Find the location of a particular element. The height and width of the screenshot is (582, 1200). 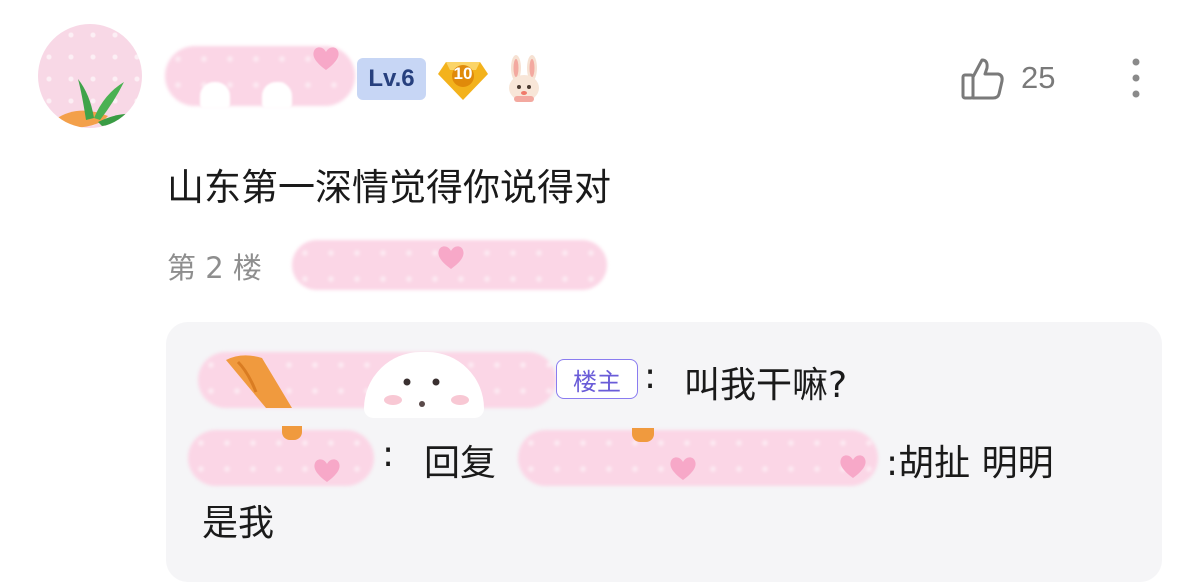

reply-word: 回复 is located at coordinates (460, 463).